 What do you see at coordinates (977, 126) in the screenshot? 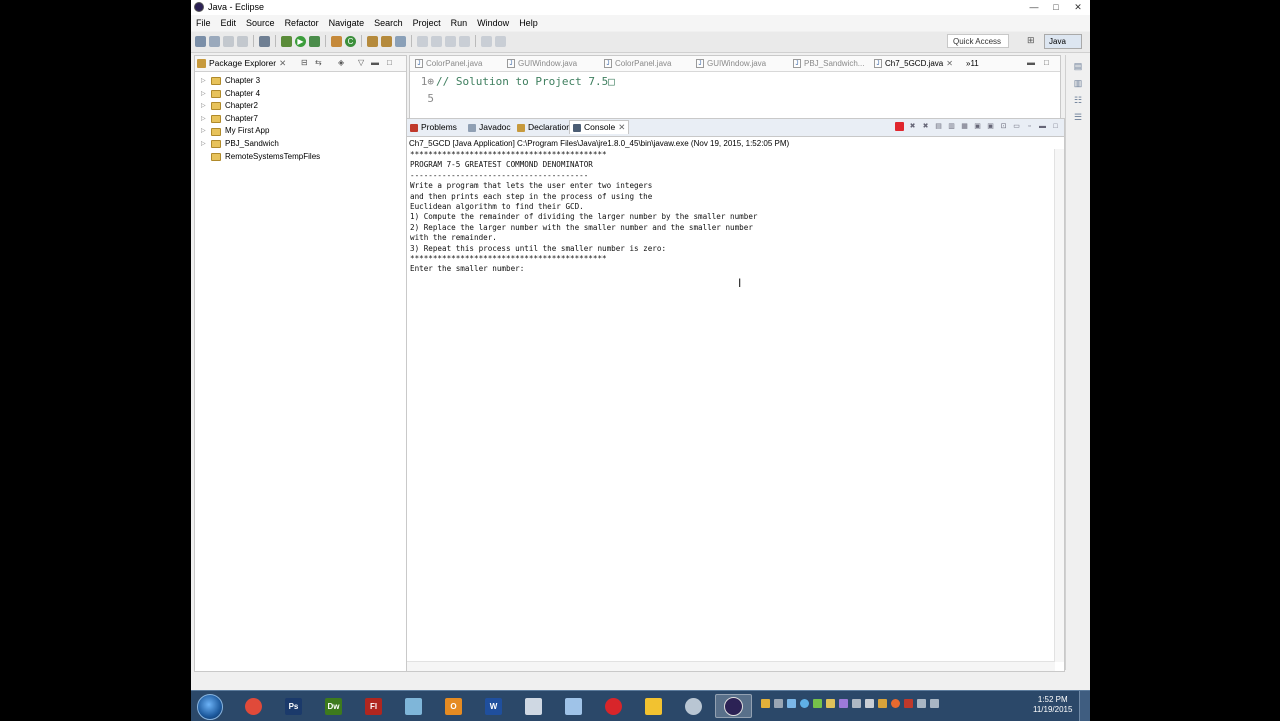
I see `show-on-output-icon: ▣` at bounding box center [977, 126].